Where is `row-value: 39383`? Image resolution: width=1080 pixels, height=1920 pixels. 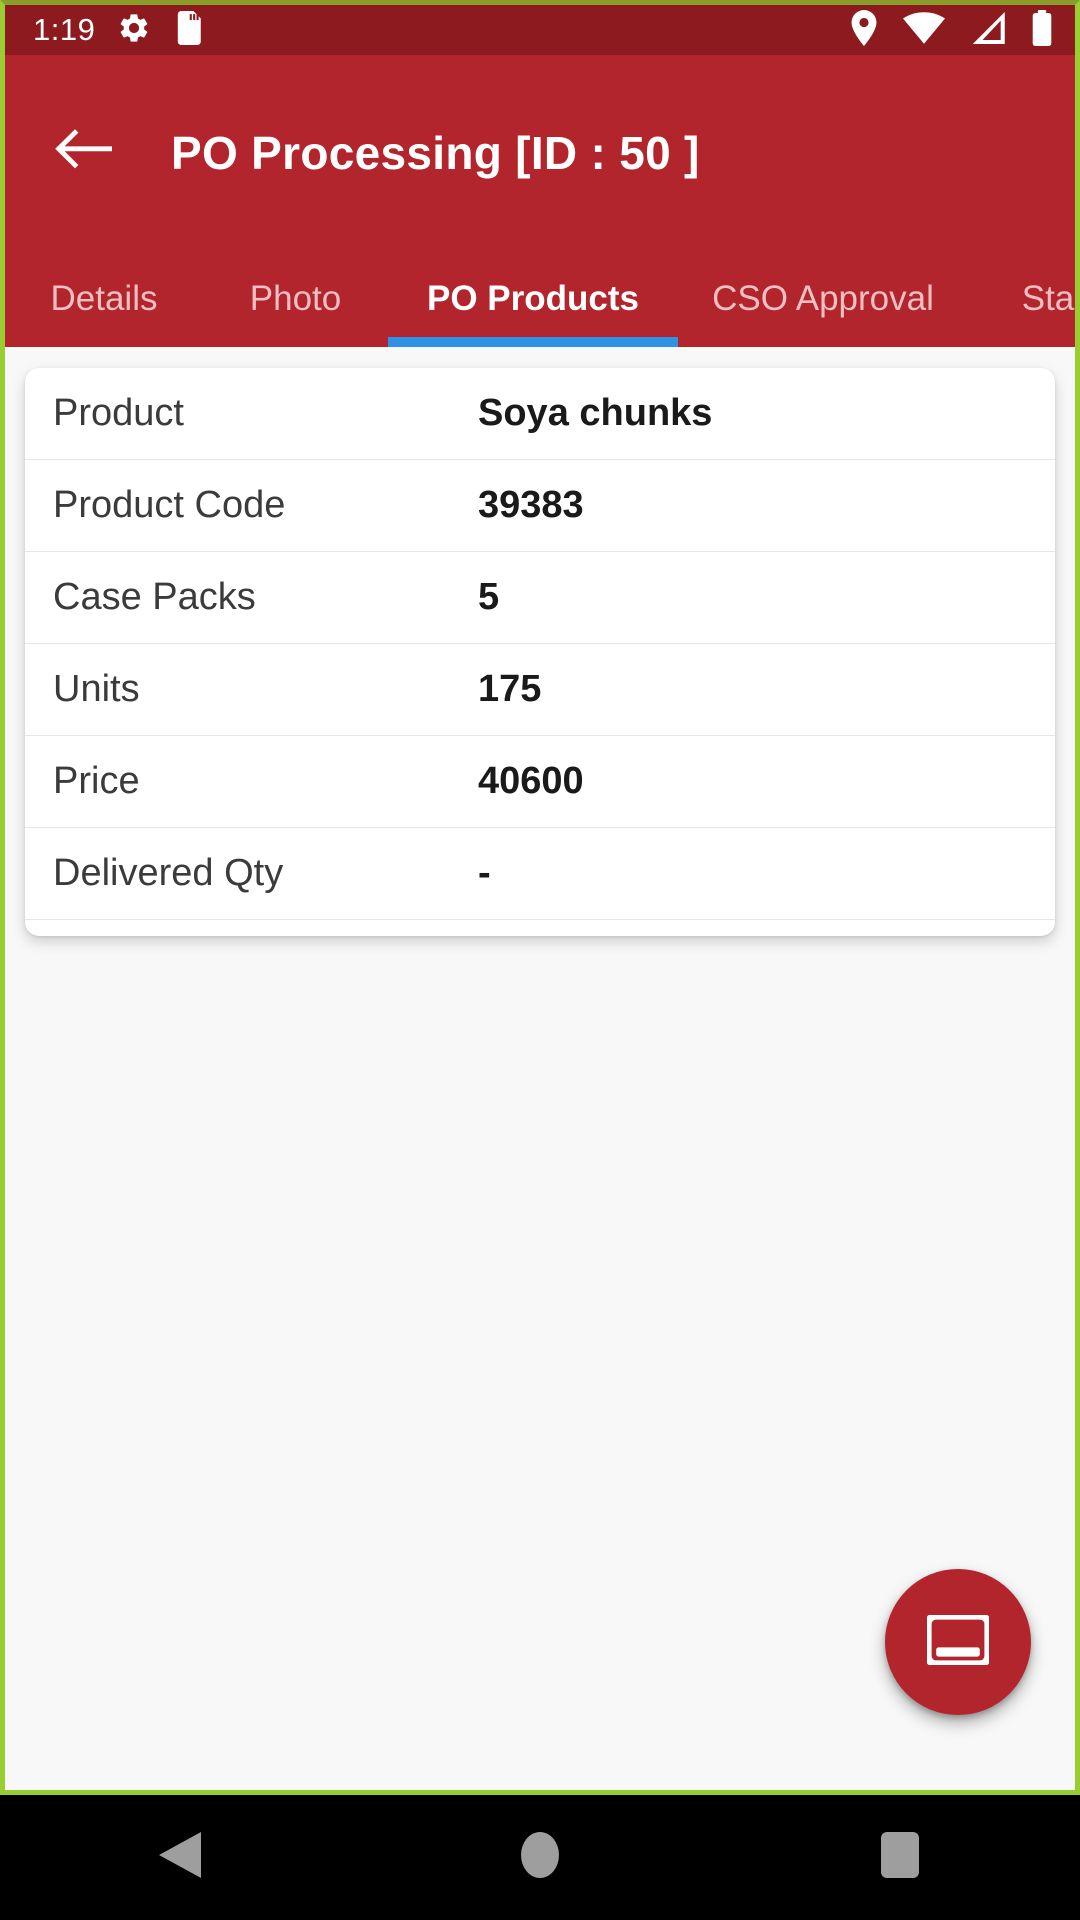 row-value: 39383 is located at coordinates (531, 505).